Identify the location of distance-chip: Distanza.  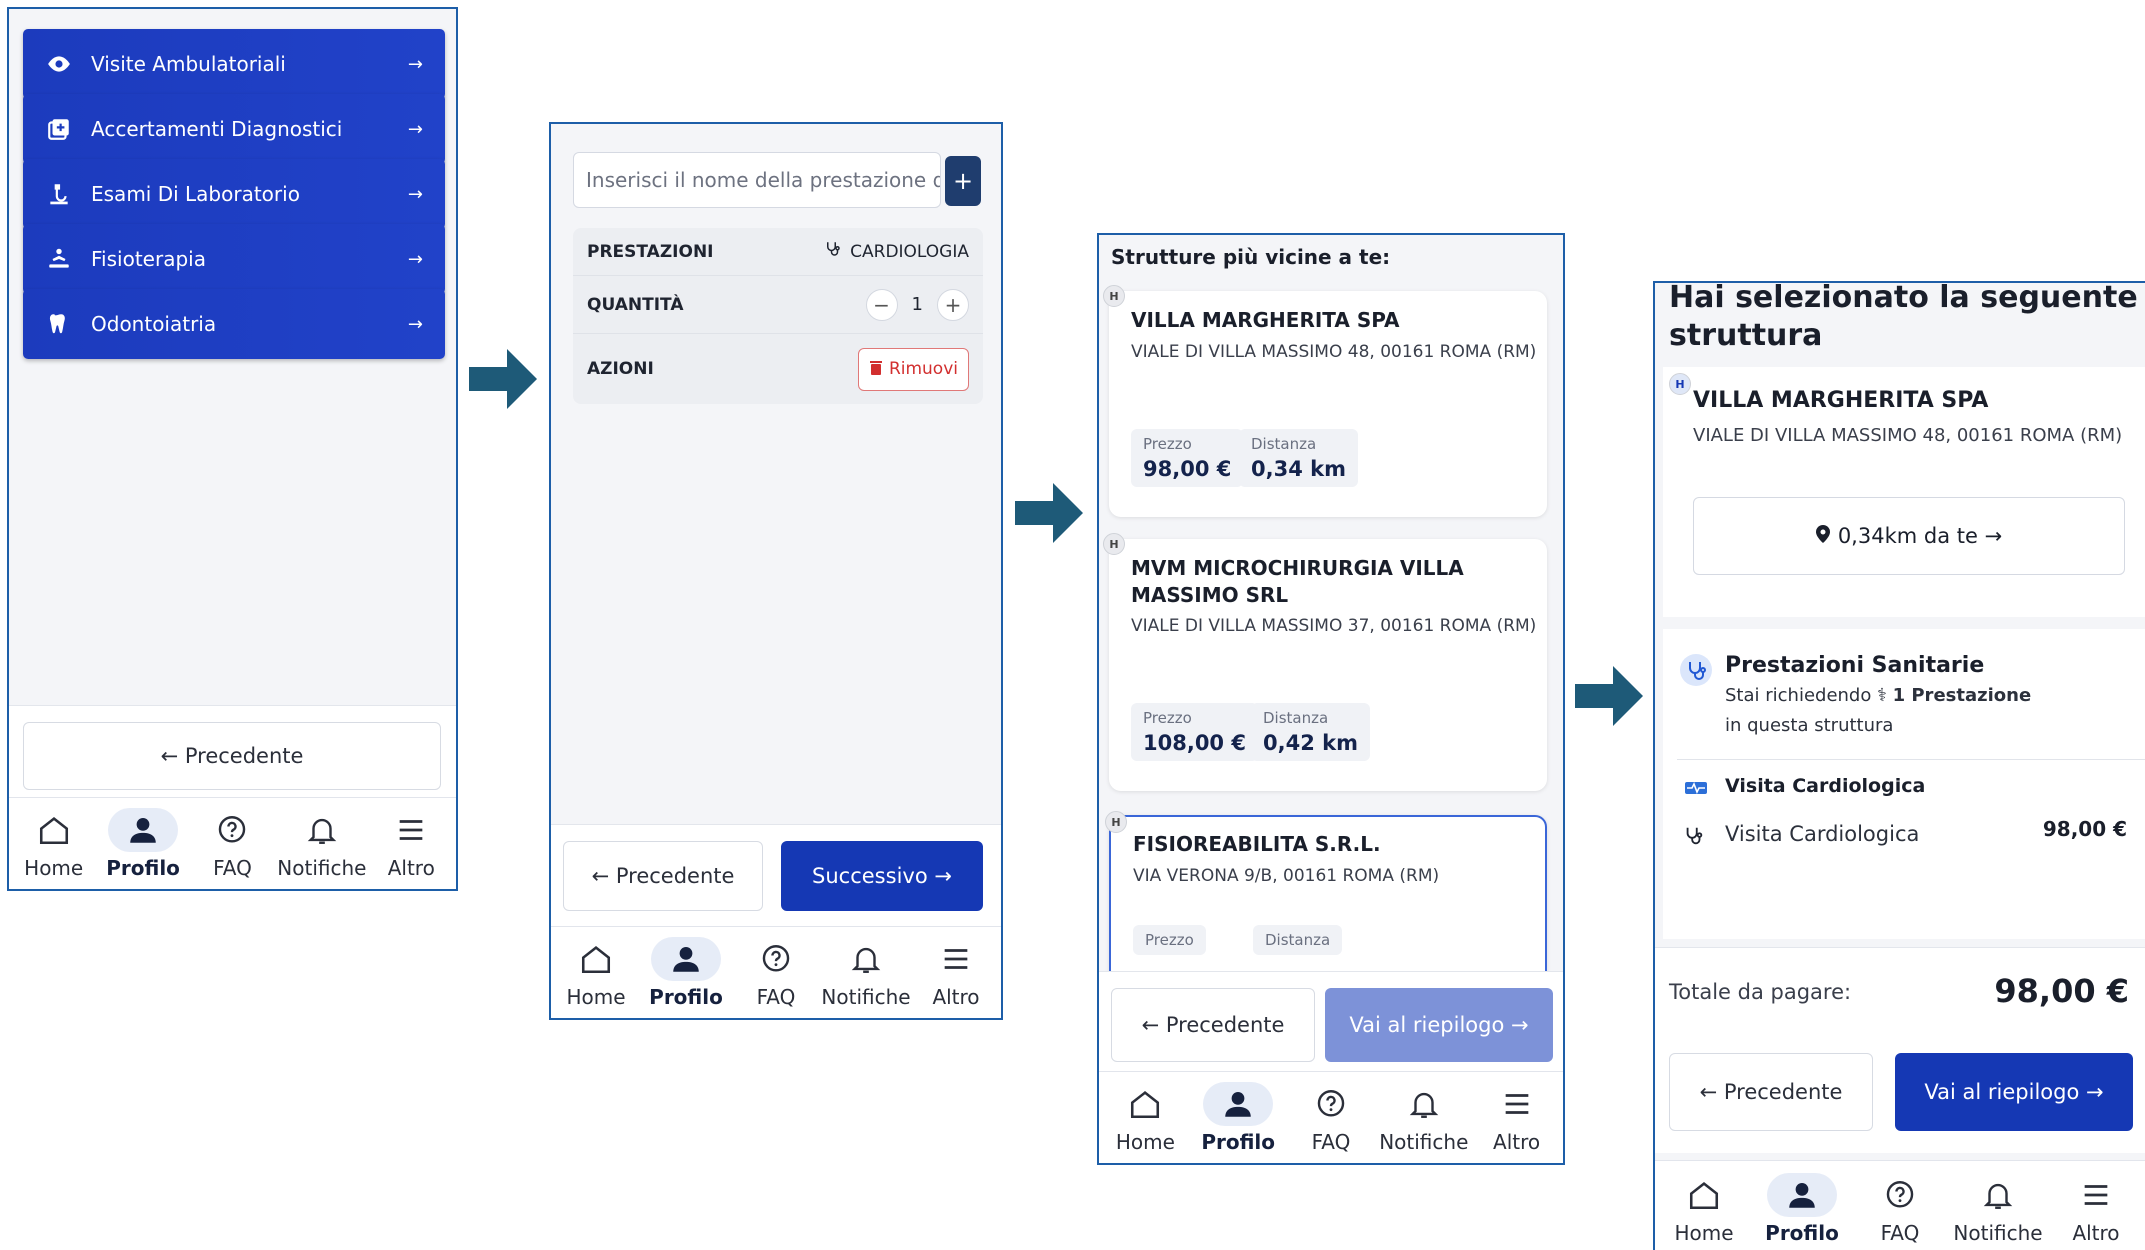
(1298, 940).